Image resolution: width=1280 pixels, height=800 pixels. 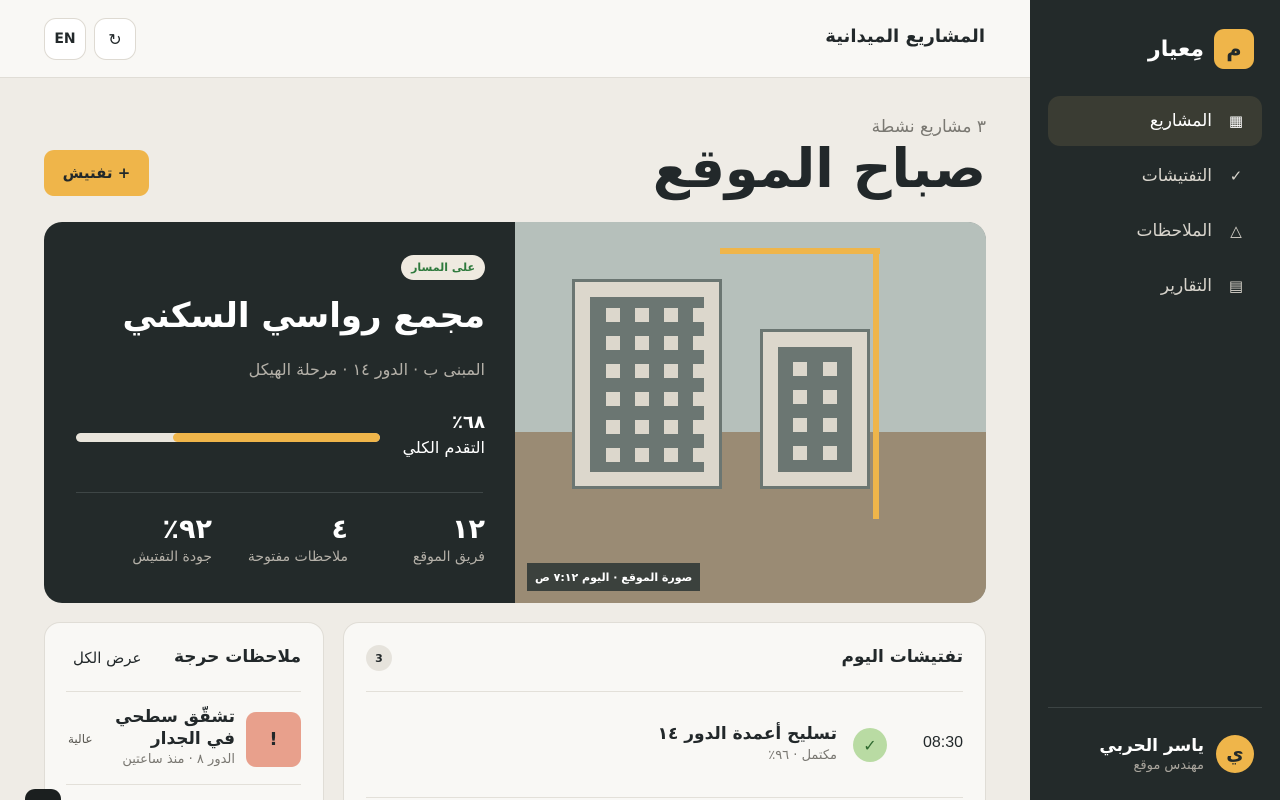 I want to click on stat-open-notes: ٤ ملاحظات مفتوحة, so click(x=298, y=539).